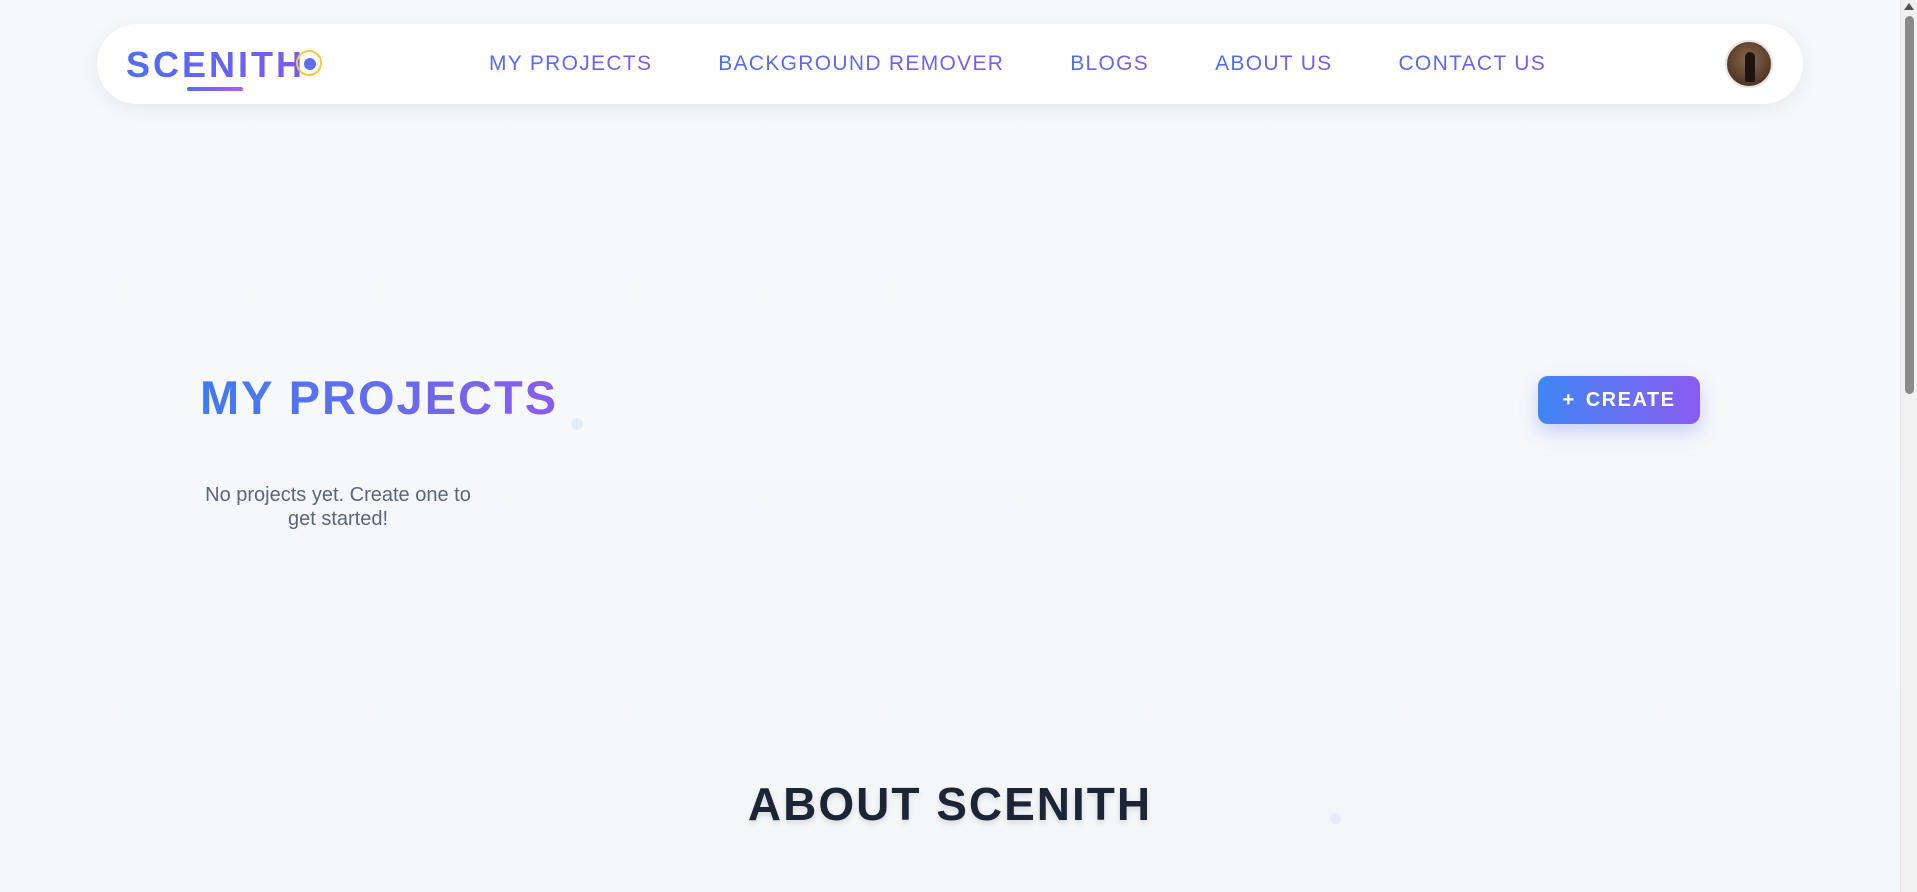 Image resolution: width=1917 pixels, height=892 pixels. I want to click on logo-dot-icon, so click(310, 64).